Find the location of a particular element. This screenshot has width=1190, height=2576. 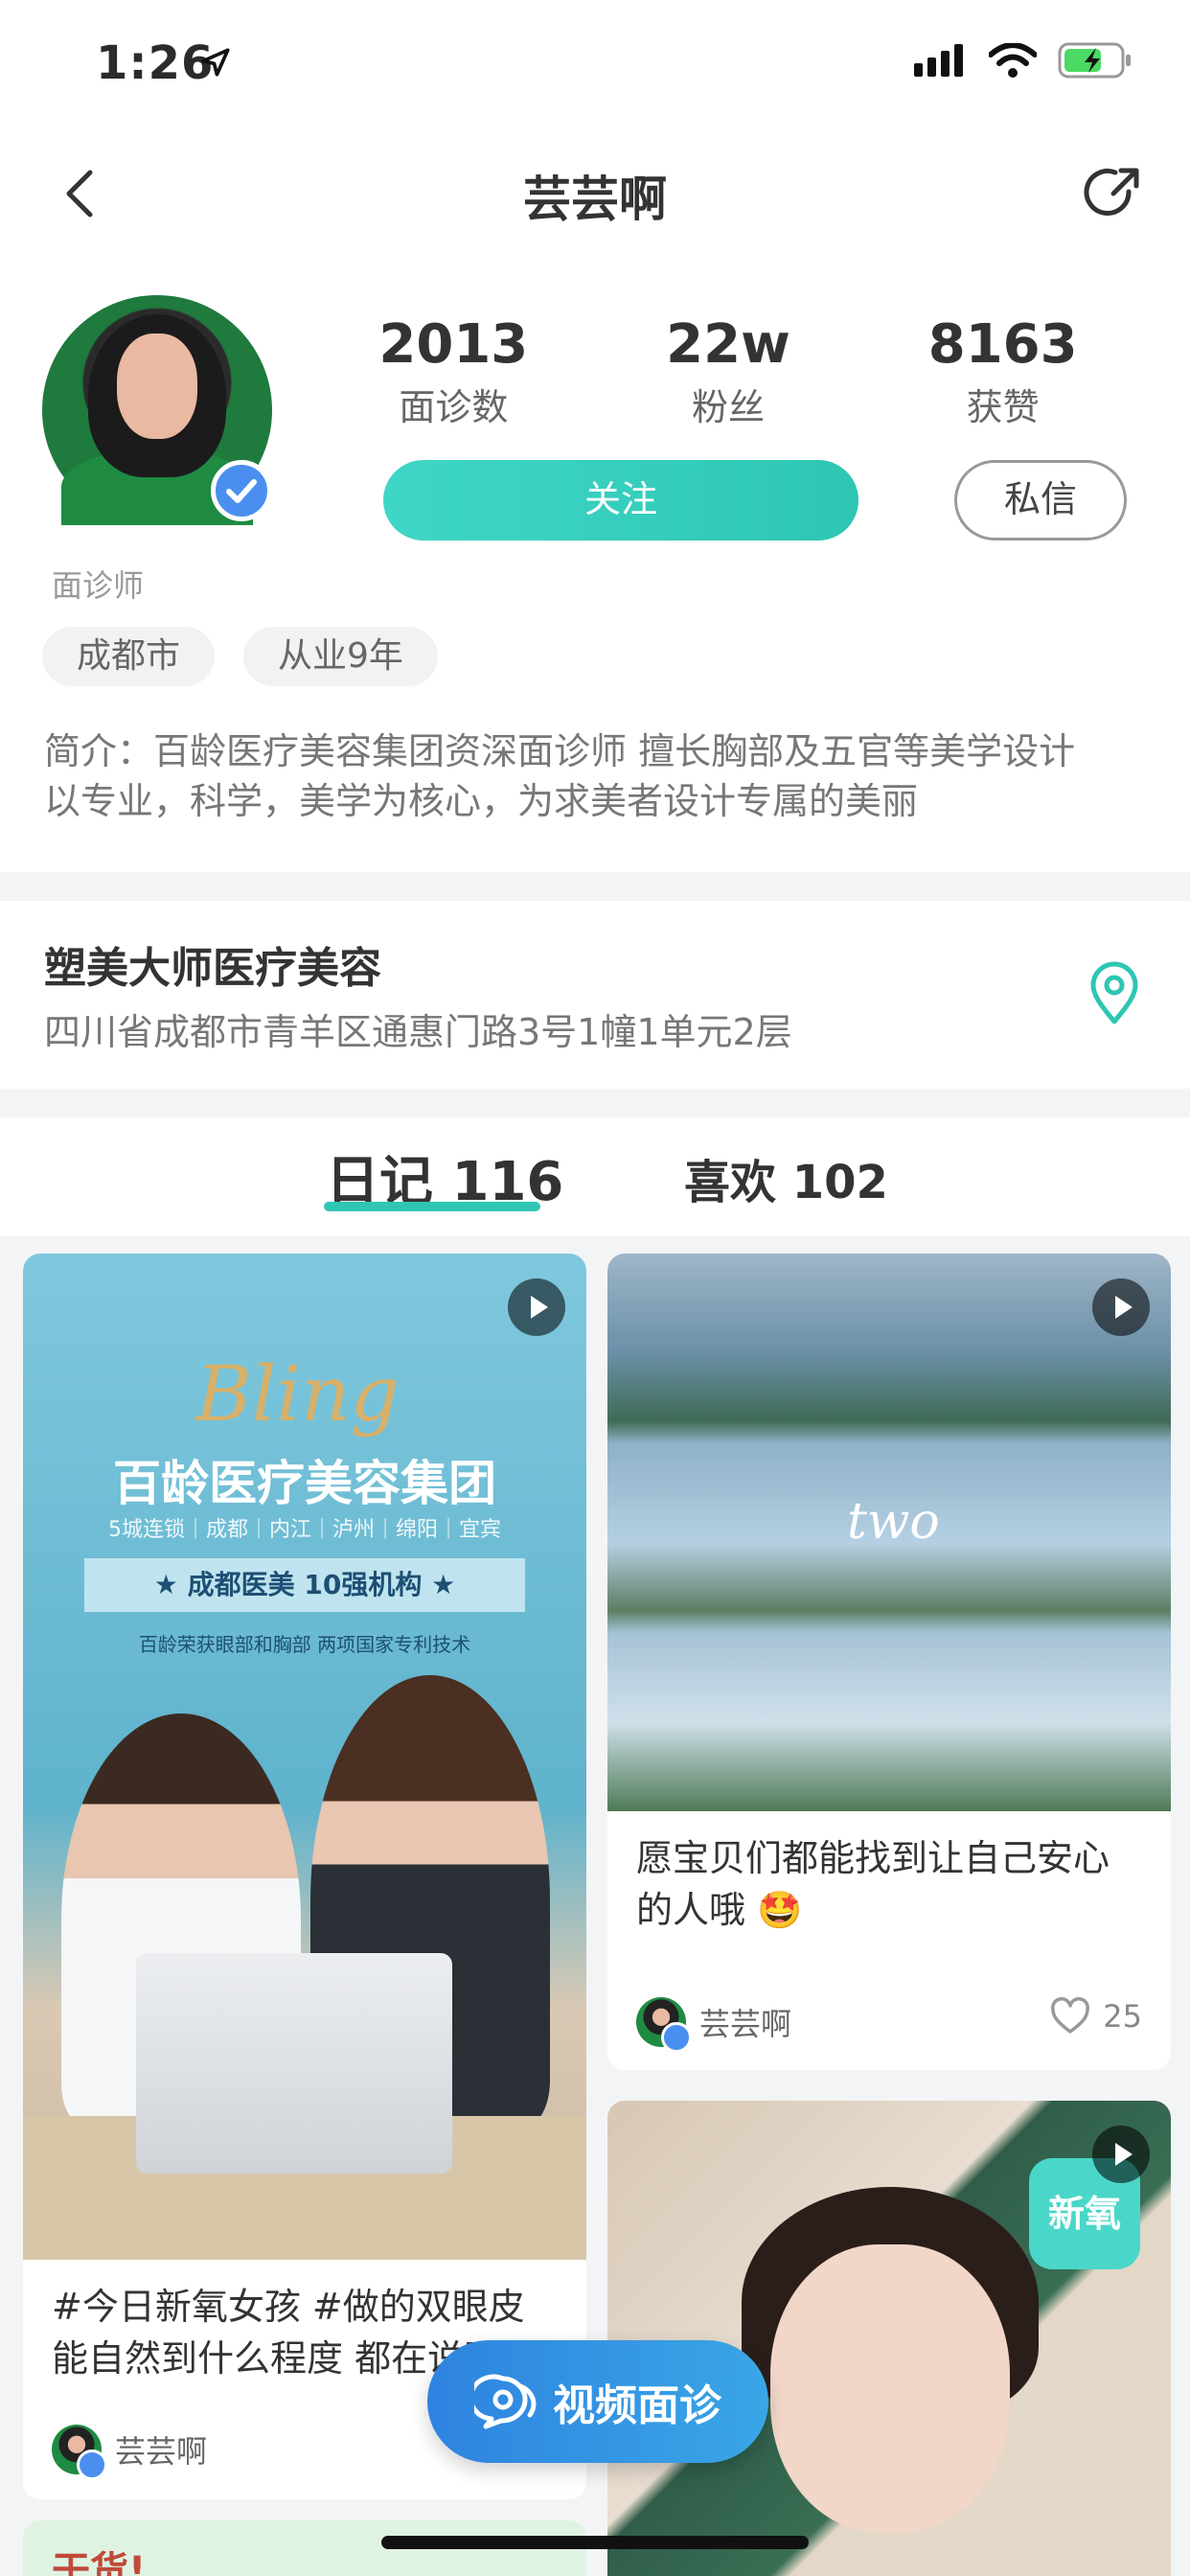

stat-label: 粉丝 is located at coordinates (729, 407).